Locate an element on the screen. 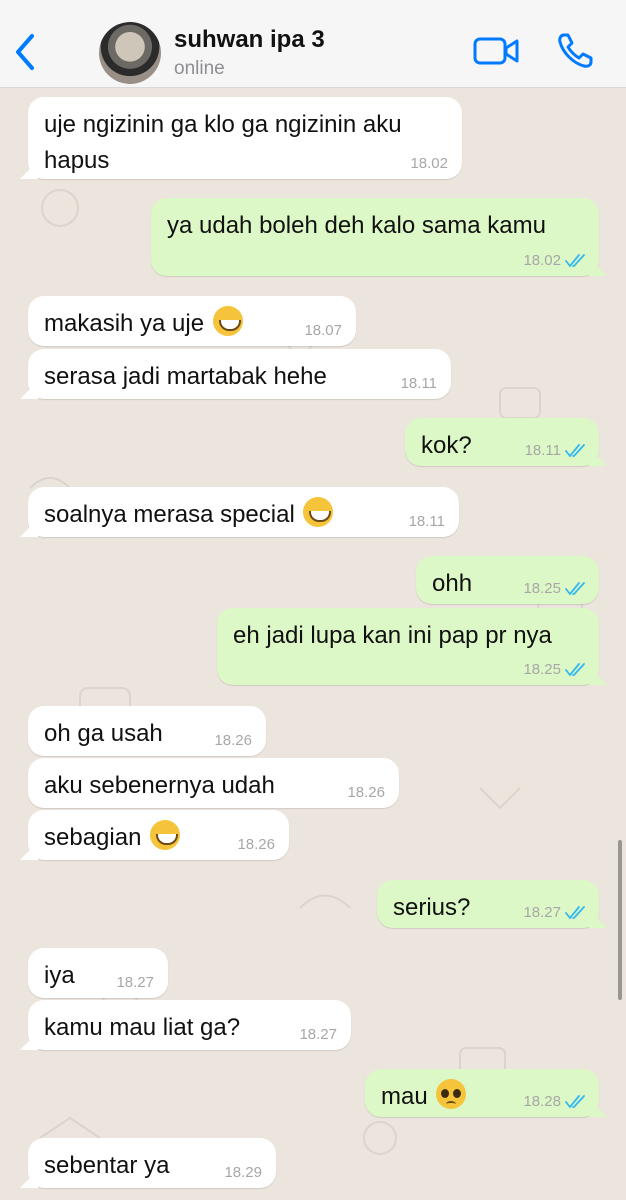  message-text: sebentar ya is located at coordinates (107, 1165).